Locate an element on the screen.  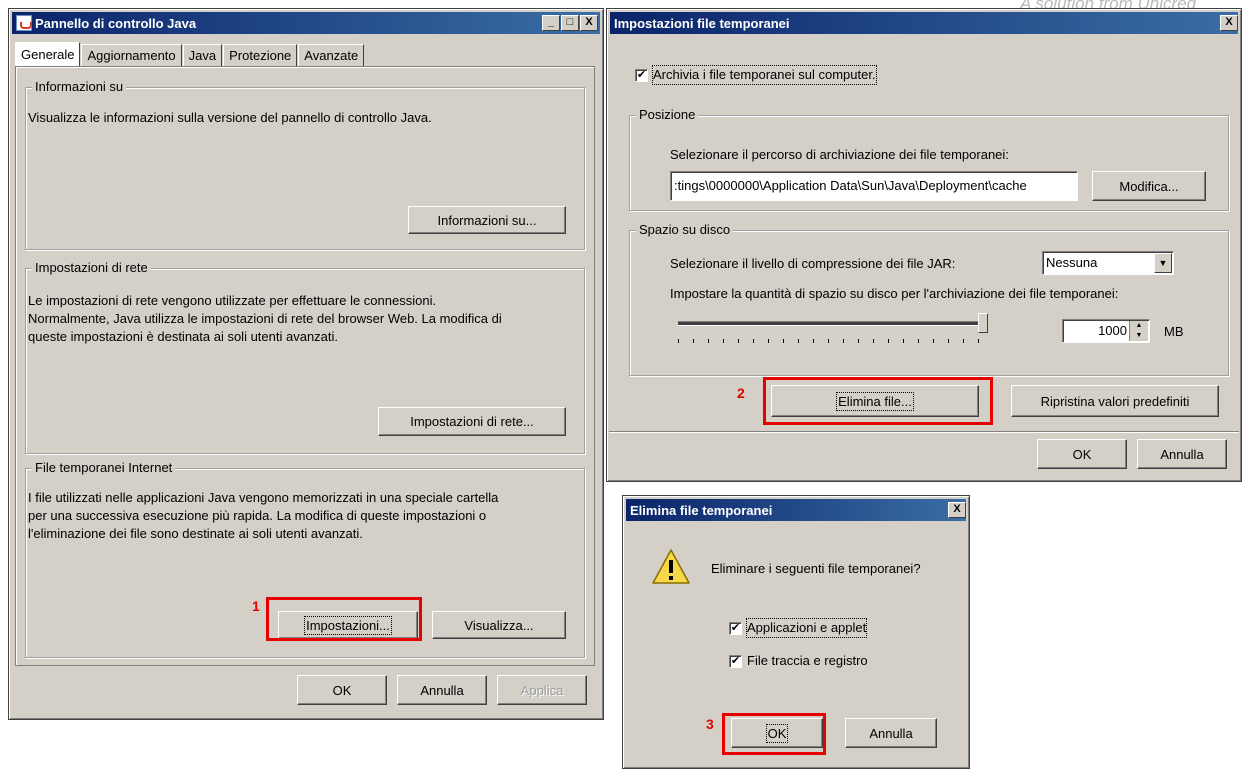
slider-thumb is located at coordinates (983, 323).